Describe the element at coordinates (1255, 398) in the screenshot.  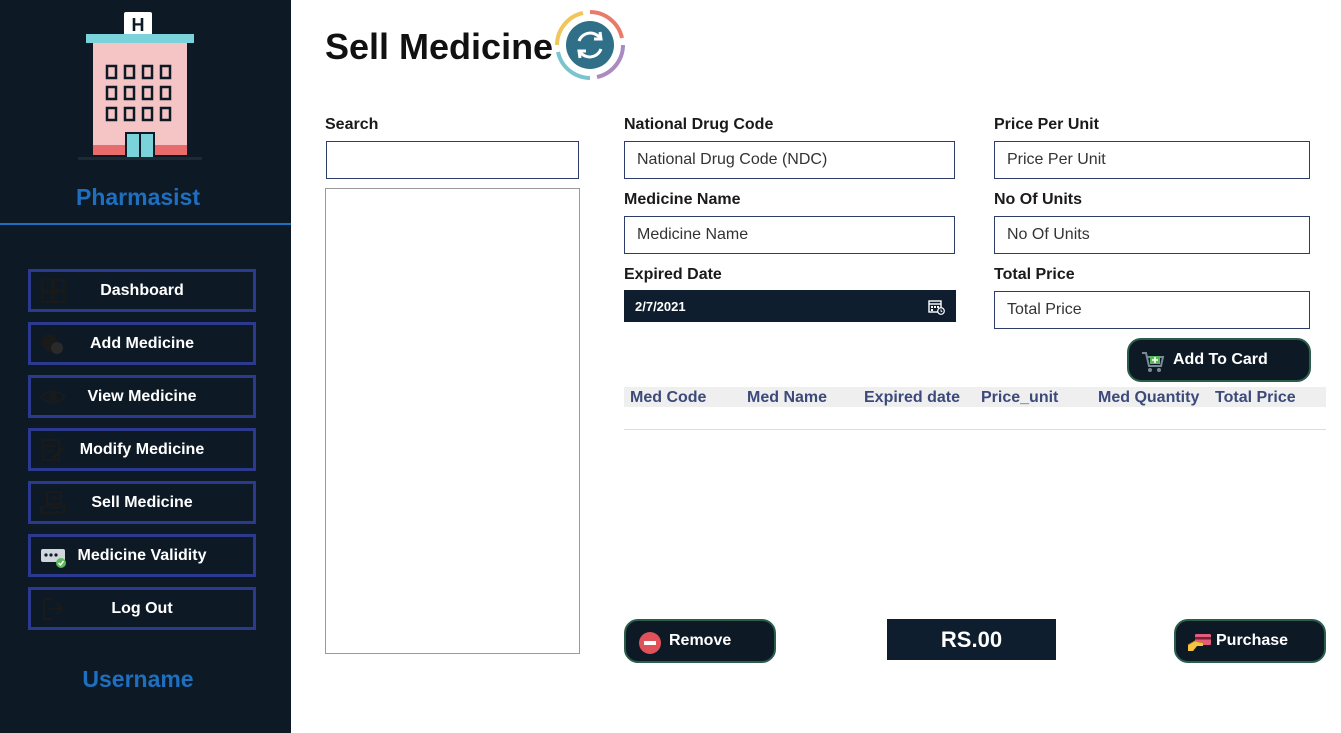
I see `column-header-total-price: Total Price` at that location.